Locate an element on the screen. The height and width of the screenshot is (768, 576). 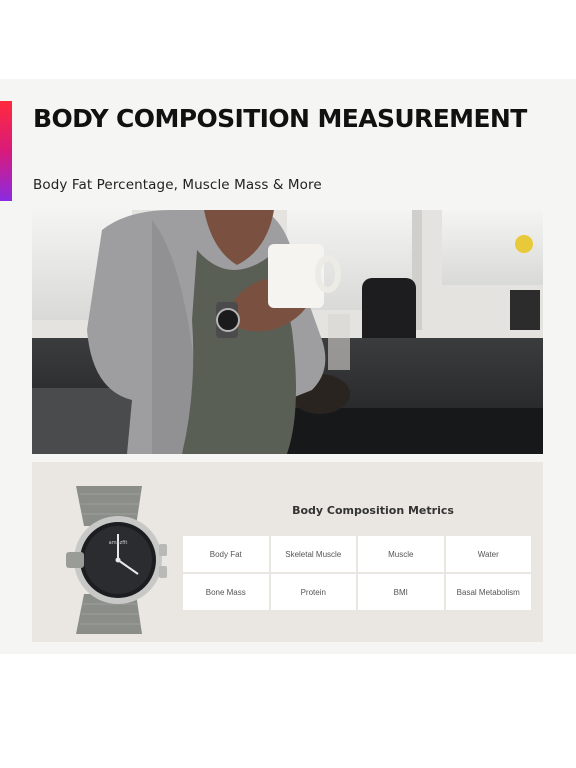
page-title: BODY COMPOSITION MEASUREMENT is located at coordinates (280, 118).